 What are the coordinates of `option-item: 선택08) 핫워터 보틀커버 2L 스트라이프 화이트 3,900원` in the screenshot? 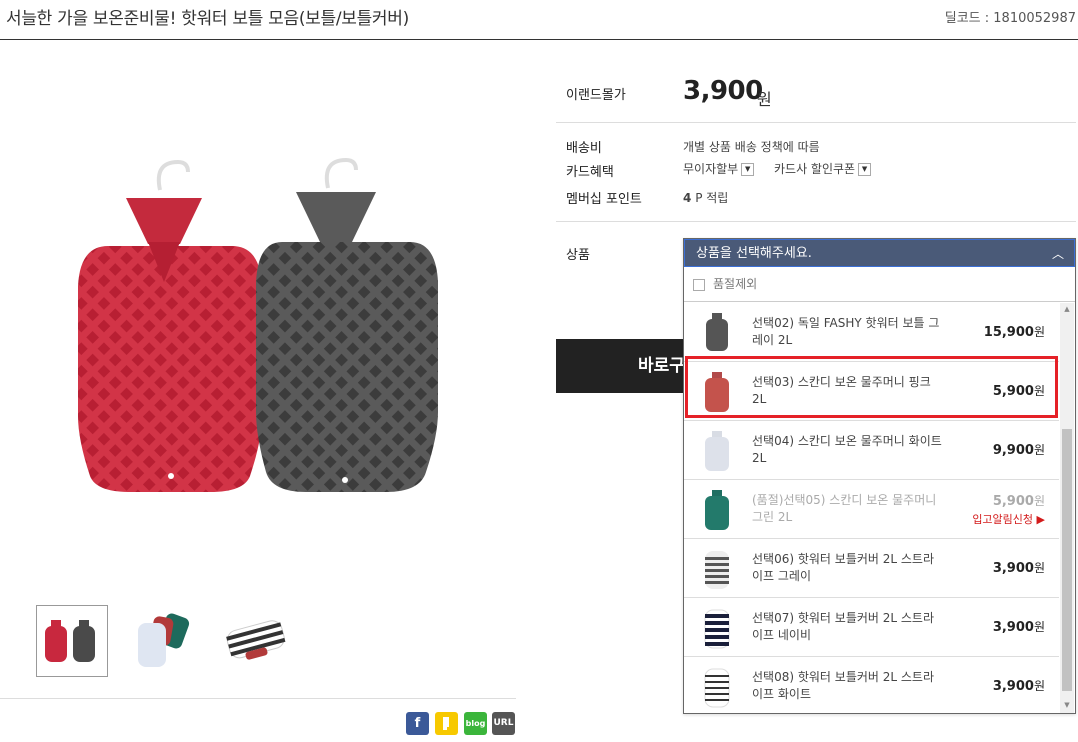 It's located at (871, 686).